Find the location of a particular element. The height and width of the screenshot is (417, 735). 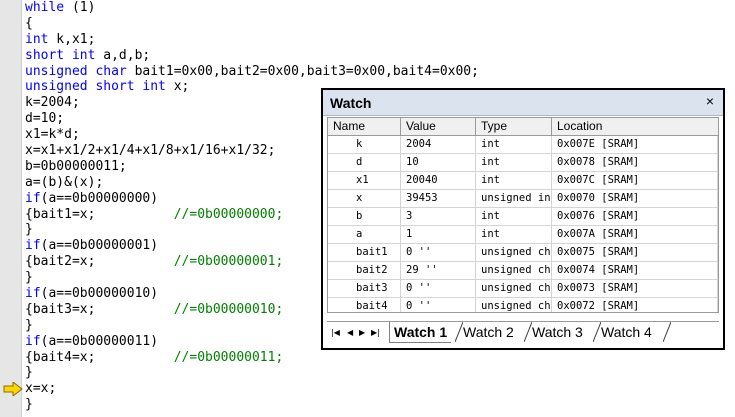

watch-row: x1 20040 int 0x007C [SRAM] is located at coordinates (523, 181).